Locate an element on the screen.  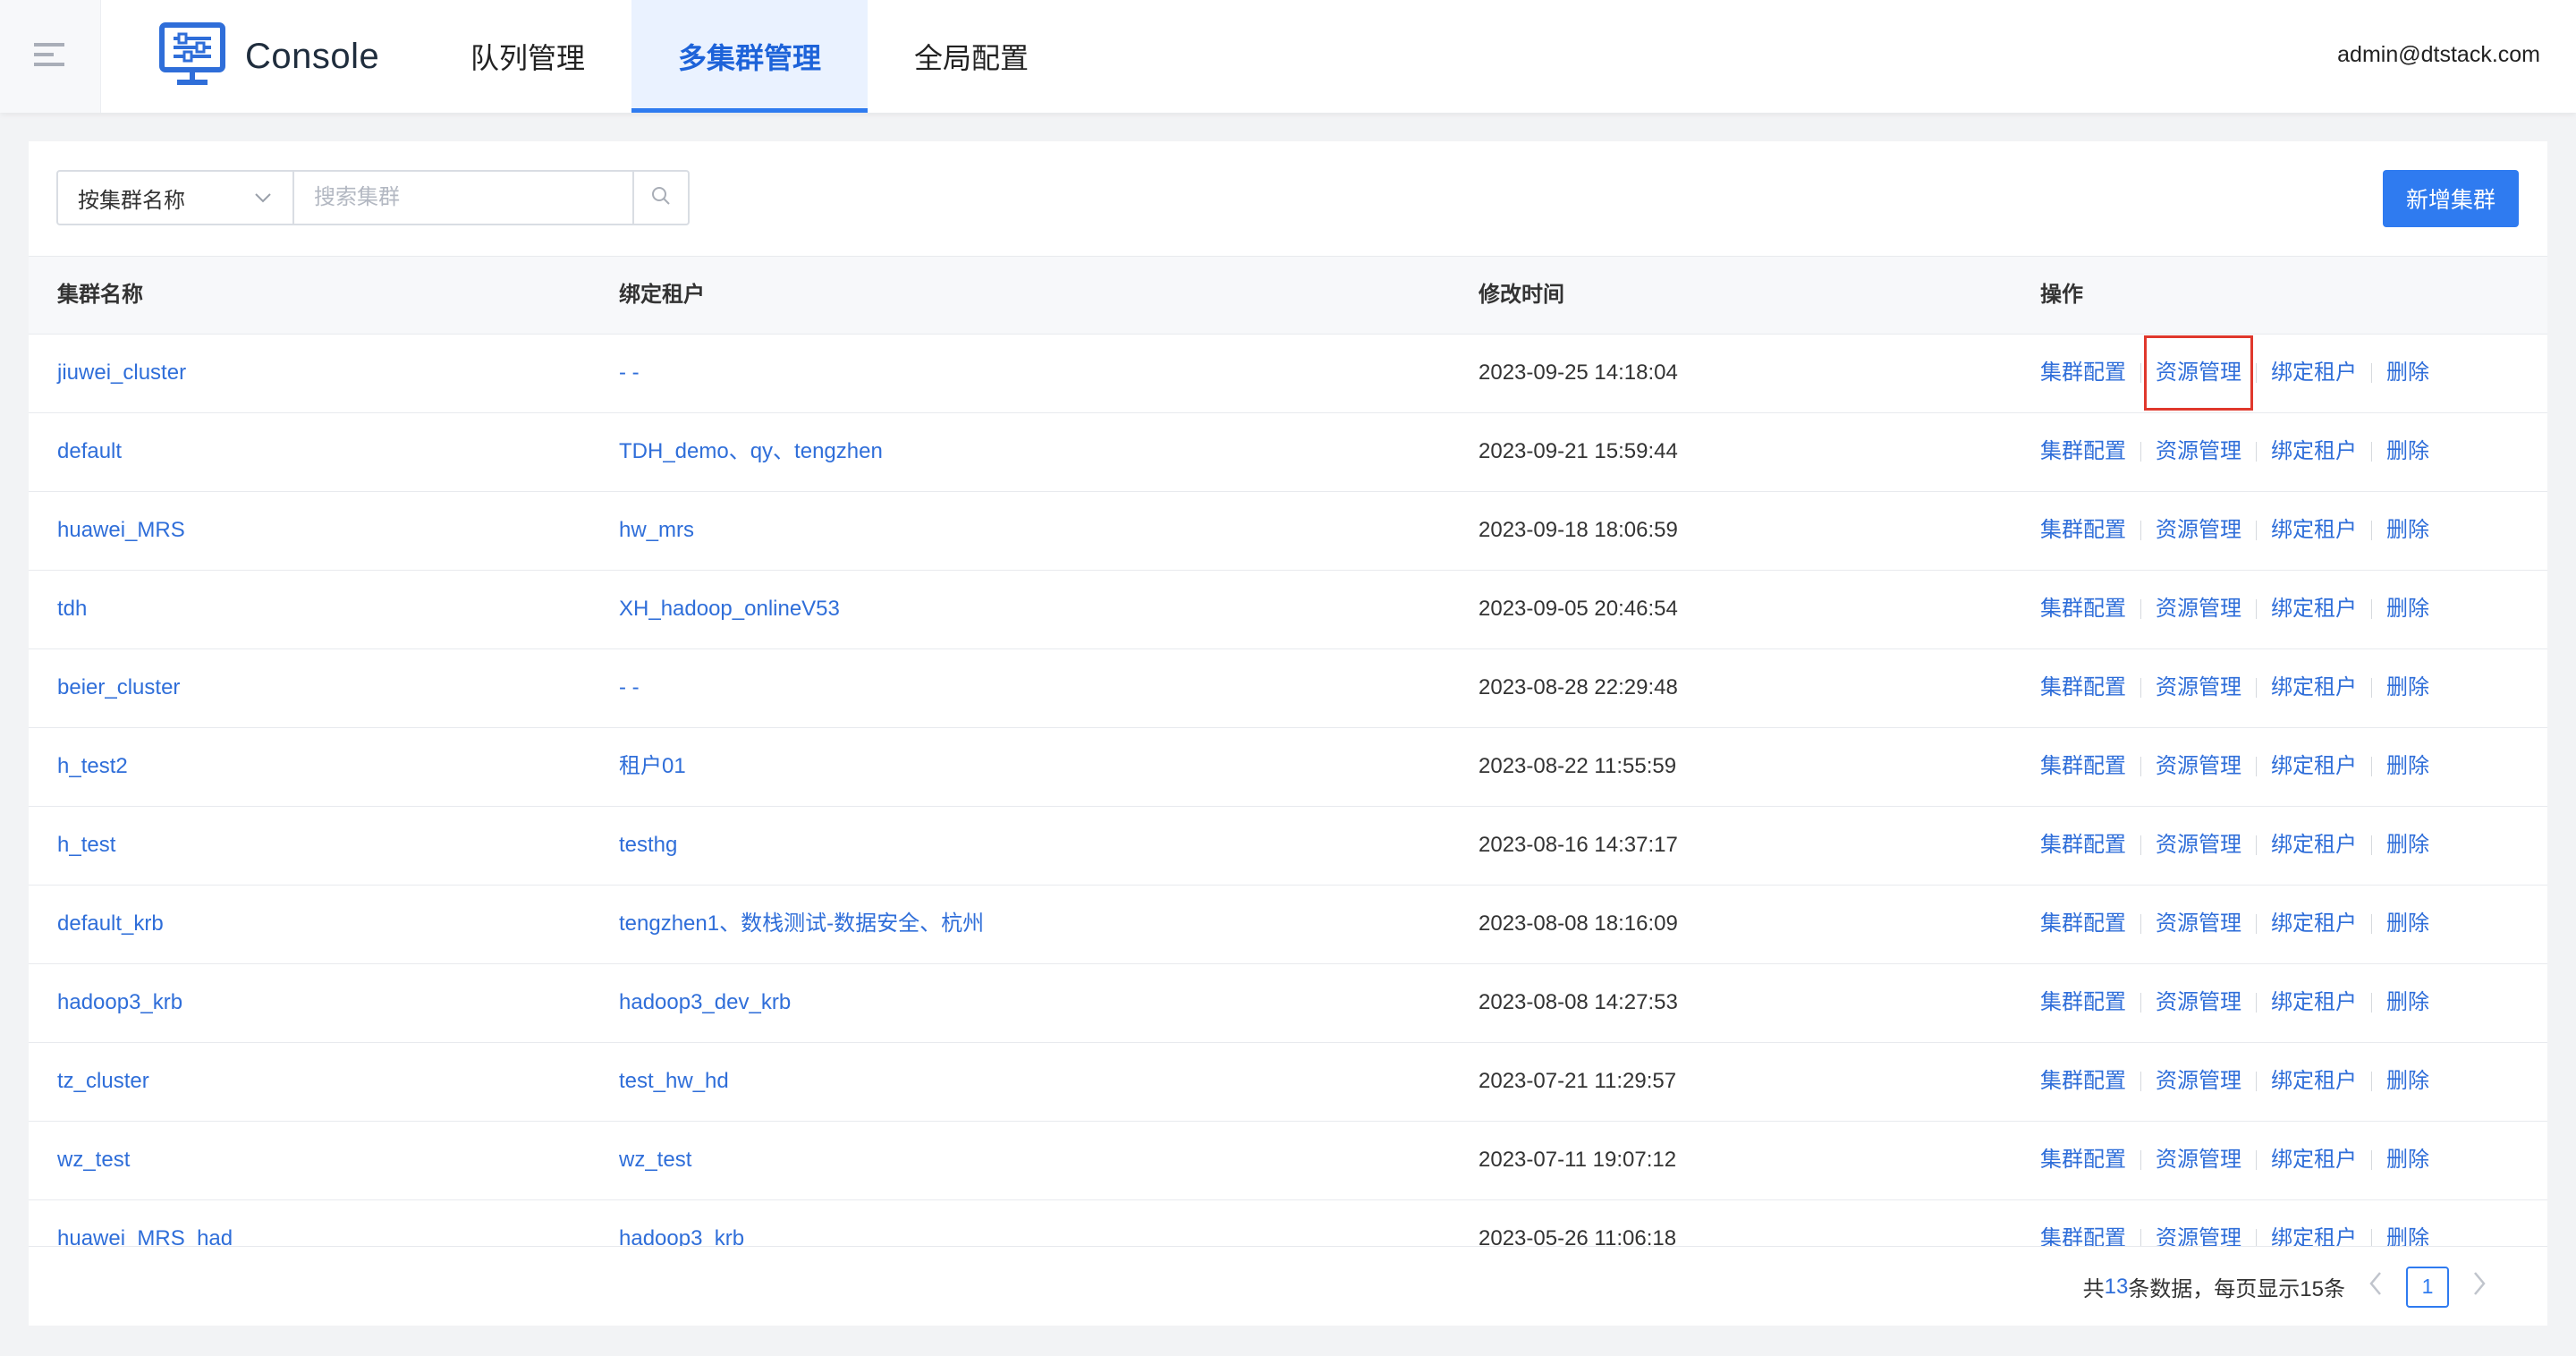
tab-global-config: 全局配置 is located at coordinates (971, 56).